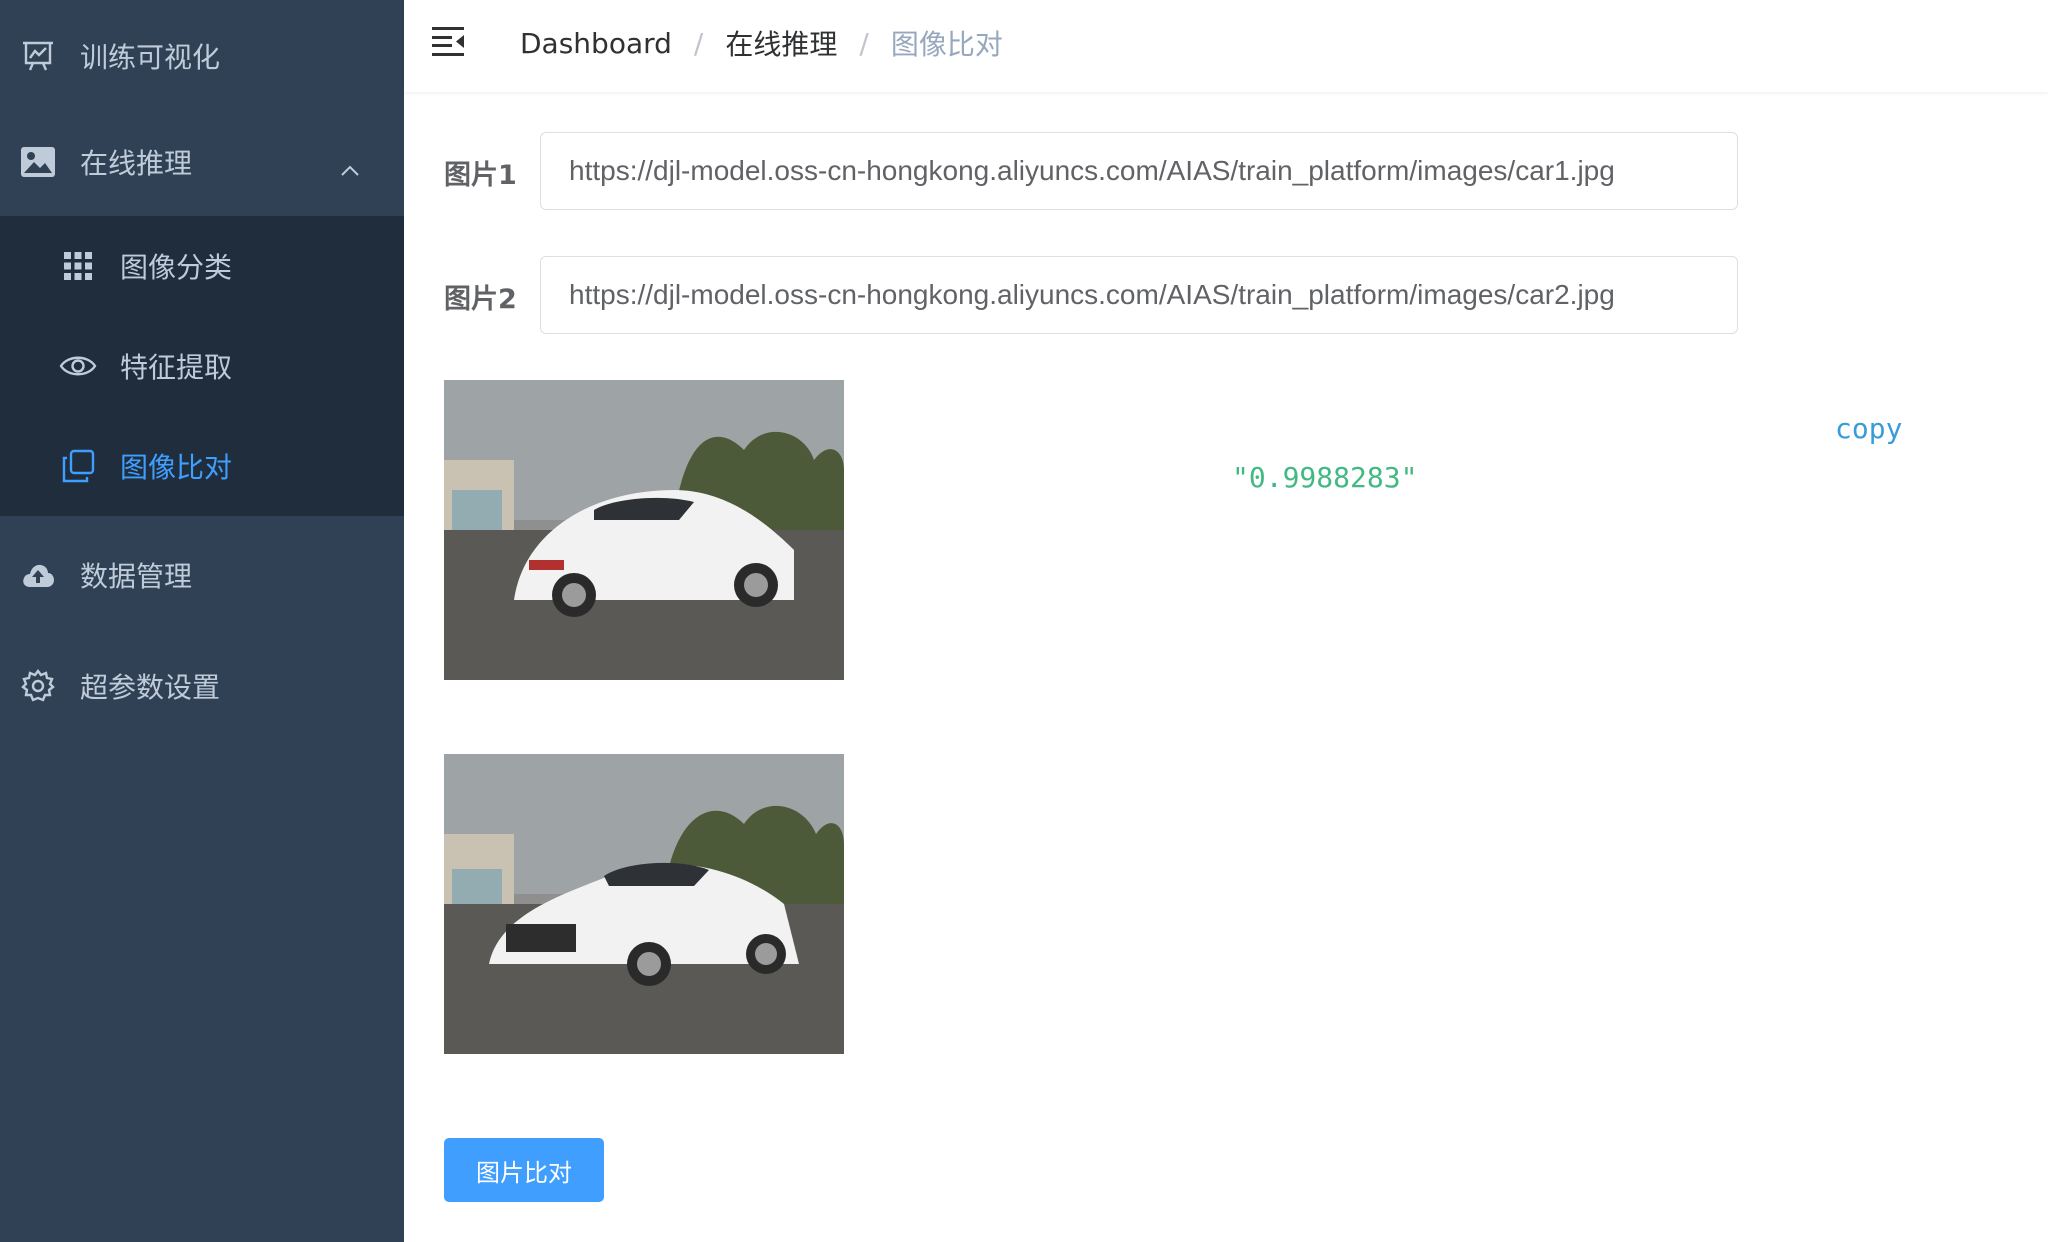 This screenshot has width=2048, height=1242. What do you see at coordinates (176, 267) in the screenshot?
I see `sidebar-item-label: 图像分类` at bounding box center [176, 267].